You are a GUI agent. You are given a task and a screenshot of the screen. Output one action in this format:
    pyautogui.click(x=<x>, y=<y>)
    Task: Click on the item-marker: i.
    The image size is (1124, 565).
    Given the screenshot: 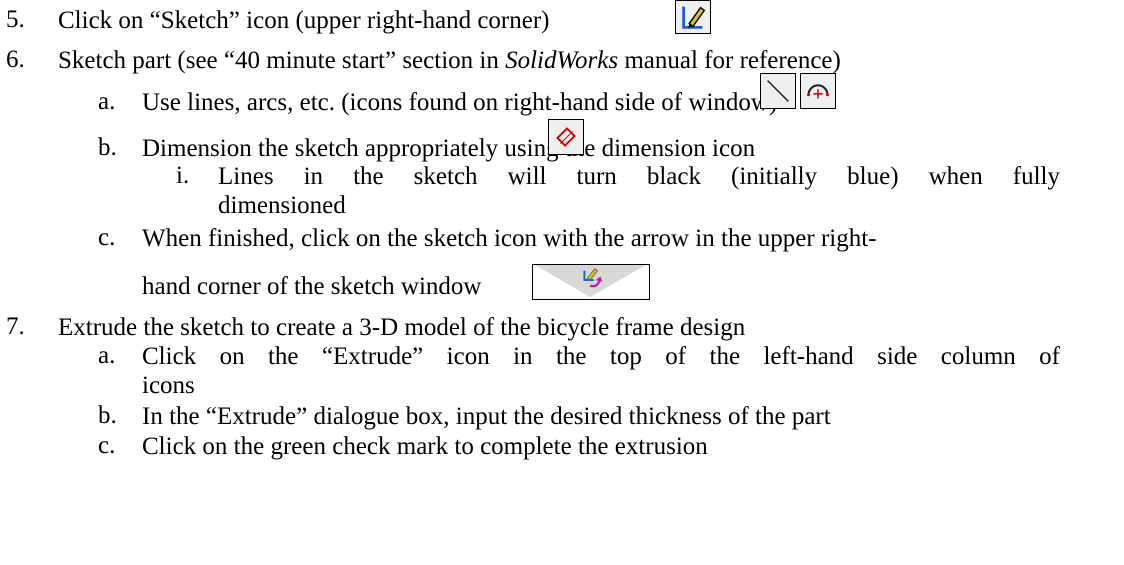 What is the action you would take?
    pyautogui.click(x=183, y=175)
    